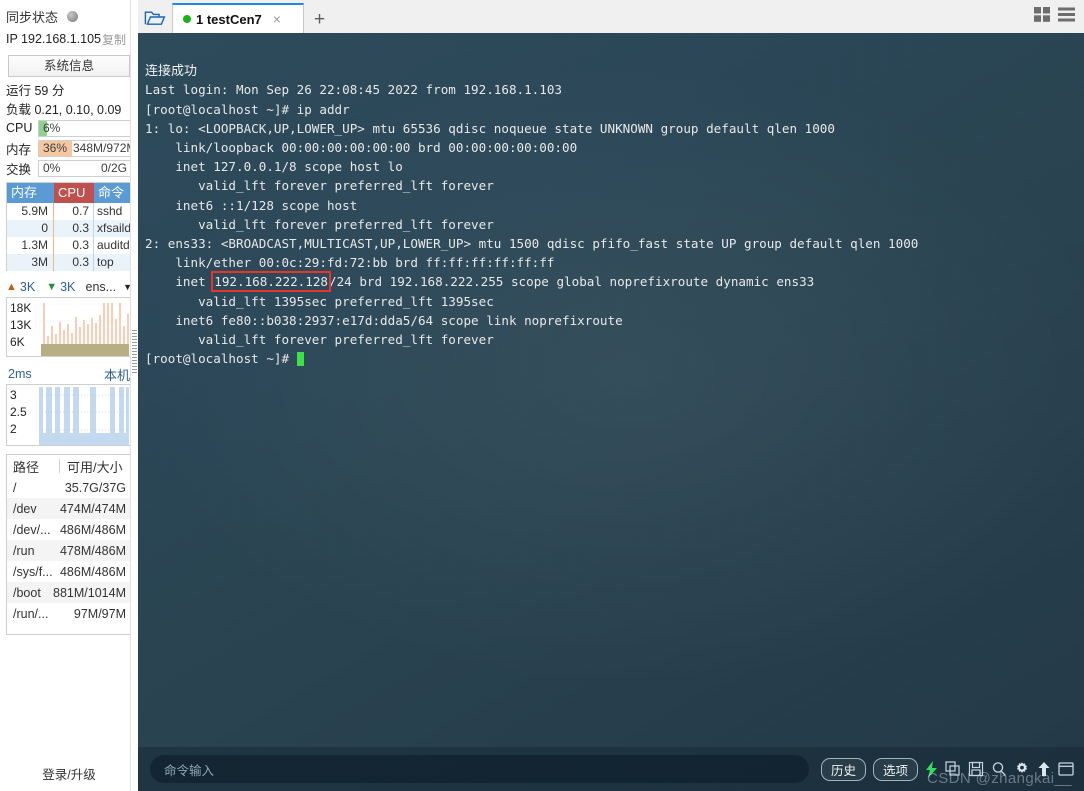 The image size is (1084, 791). What do you see at coordinates (69, 613) in the screenshot?
I see `table-row: /run/... 97M/97M` at bounding box center [69, 613].